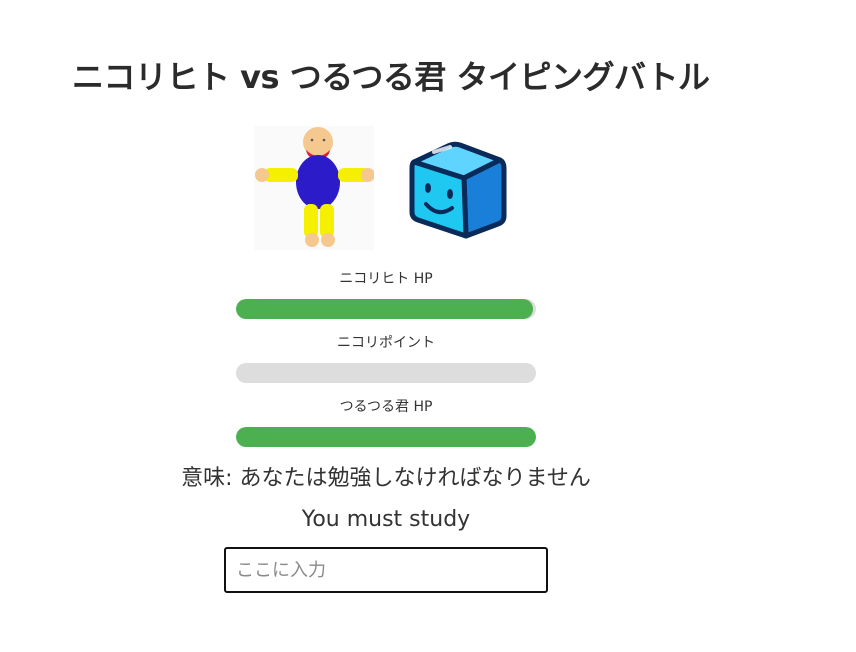  I want to click on target-phrase: You must study, so click(386, 519).